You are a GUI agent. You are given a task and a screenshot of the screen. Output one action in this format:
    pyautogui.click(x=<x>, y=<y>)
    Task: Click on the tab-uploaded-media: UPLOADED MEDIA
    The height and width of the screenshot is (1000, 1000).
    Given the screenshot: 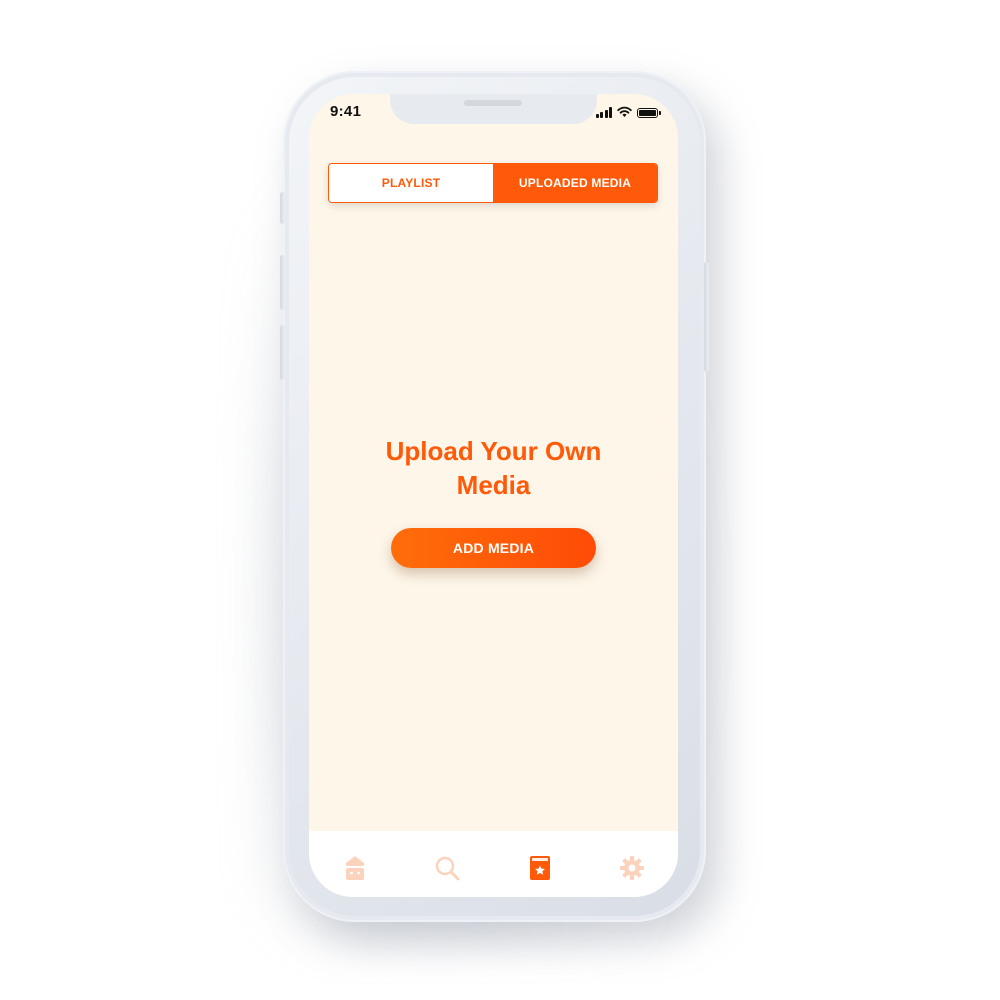 What is the action you would take?
    pyautogui.click(x=575, y=183)
    